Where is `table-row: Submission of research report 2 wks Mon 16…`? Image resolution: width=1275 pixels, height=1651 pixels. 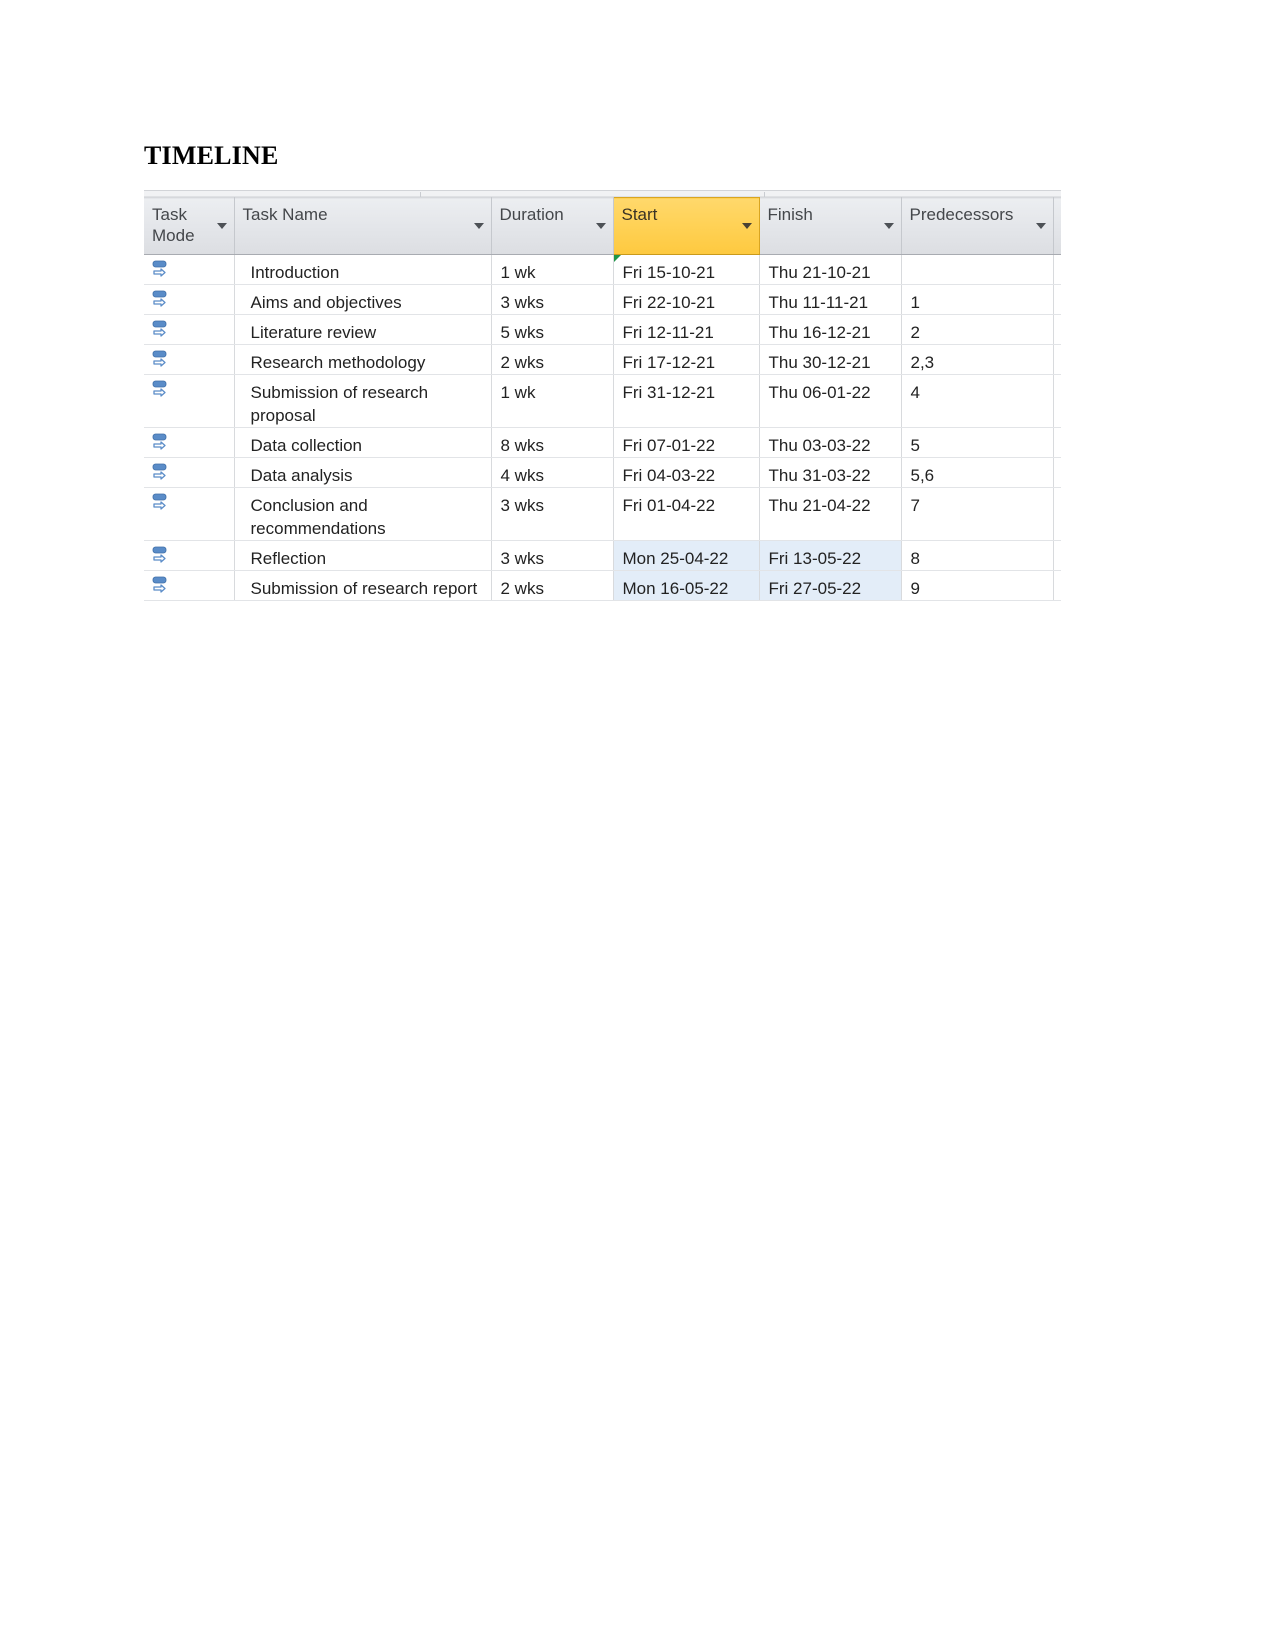 table-row: Submission of research report 2 wks Mon 16… is located at coordinates (602, 585).